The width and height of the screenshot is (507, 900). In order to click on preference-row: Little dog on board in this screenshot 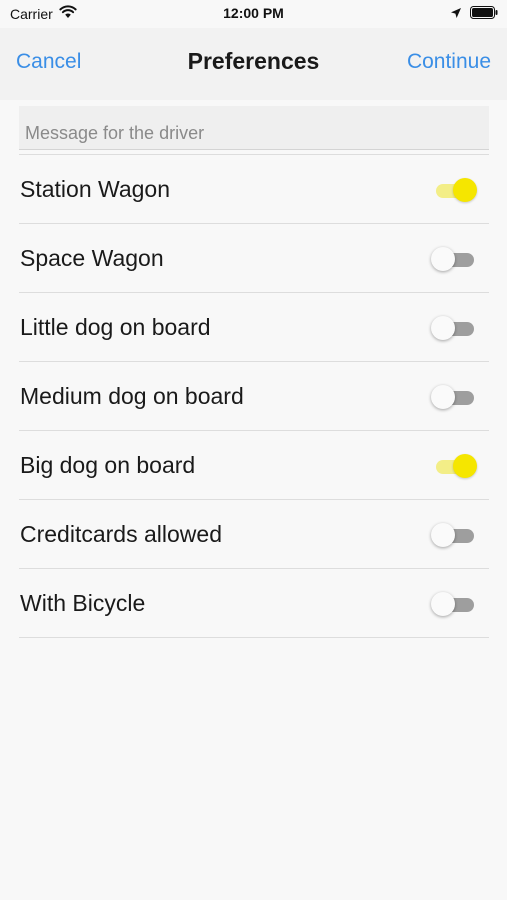, I will do `click(254, 327)`.